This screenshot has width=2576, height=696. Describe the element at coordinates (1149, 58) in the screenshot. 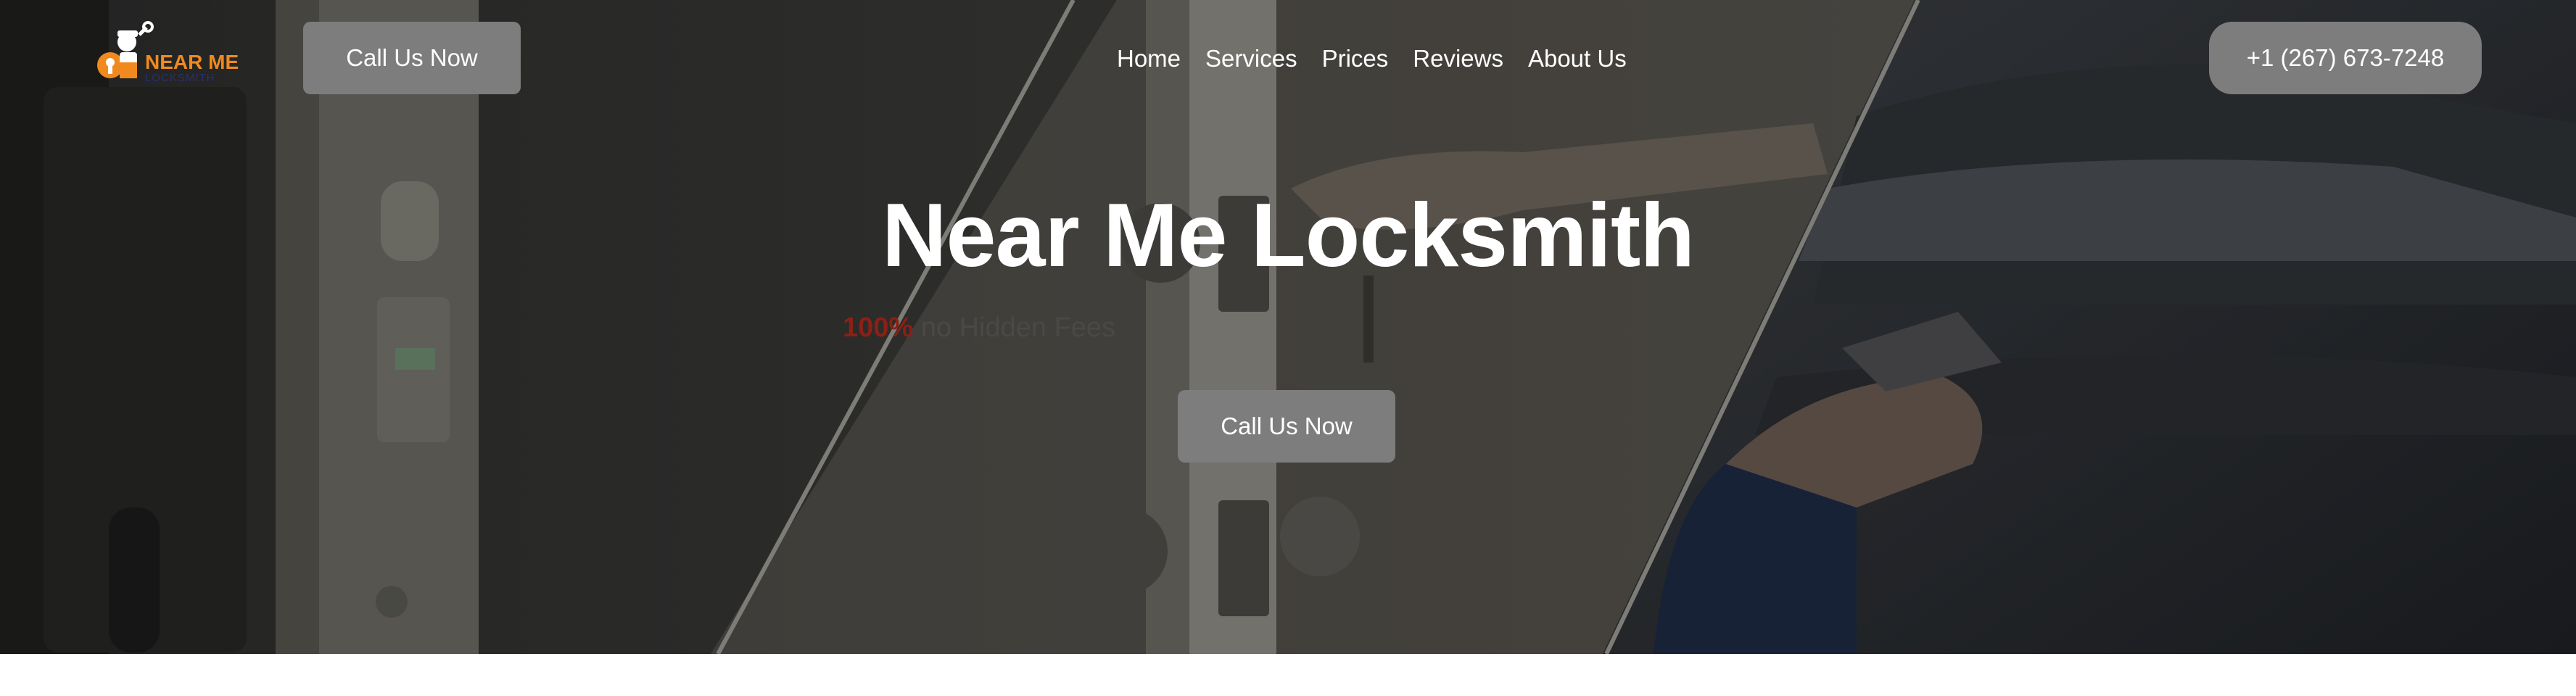

I see `nav-item-home: Home` at that location.